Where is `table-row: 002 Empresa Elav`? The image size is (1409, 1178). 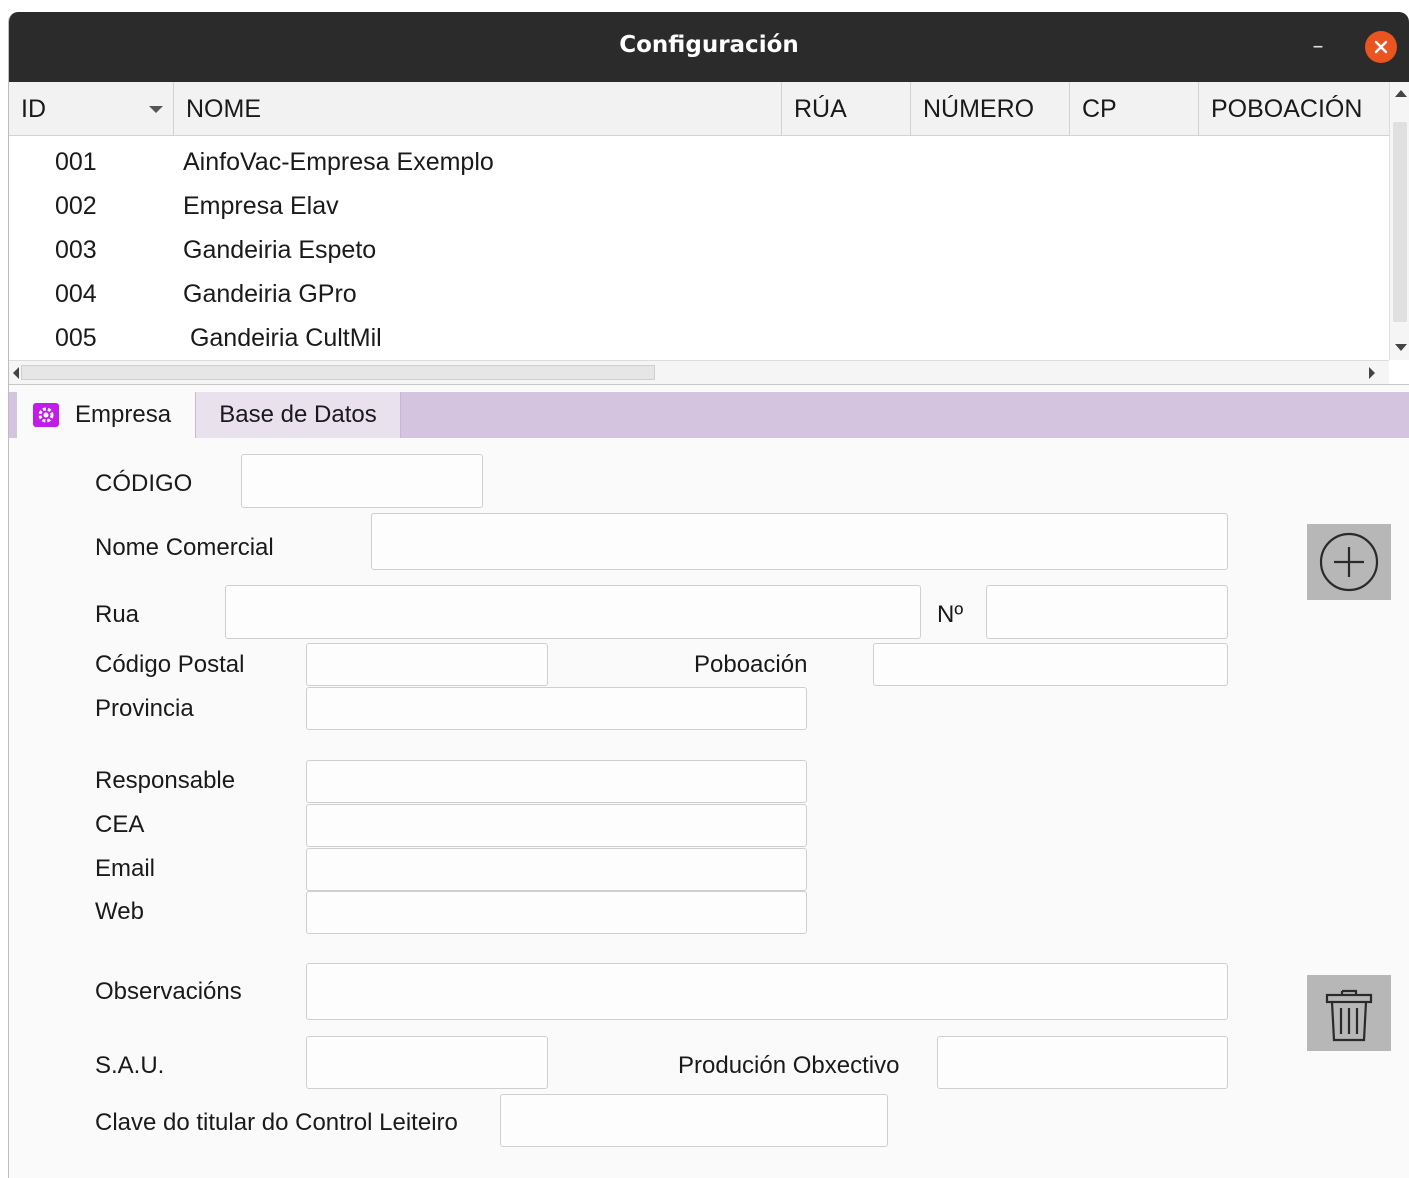 table-row: 002 Empresa Elav is located at coordinates (699, 208).